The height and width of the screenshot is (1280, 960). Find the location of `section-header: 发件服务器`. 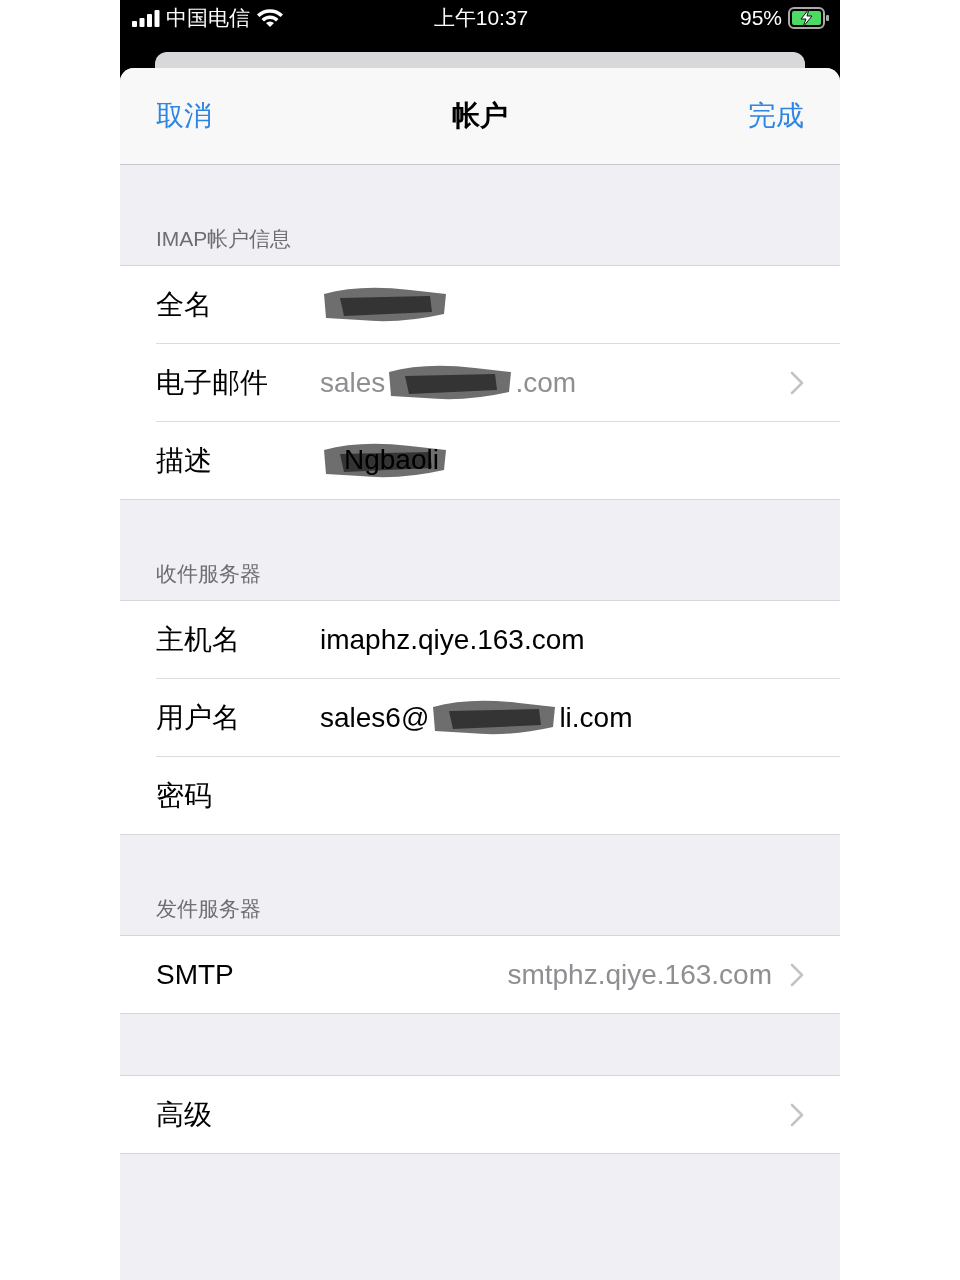

section-header: 发件服务器 is located at coordinates (208, 909).